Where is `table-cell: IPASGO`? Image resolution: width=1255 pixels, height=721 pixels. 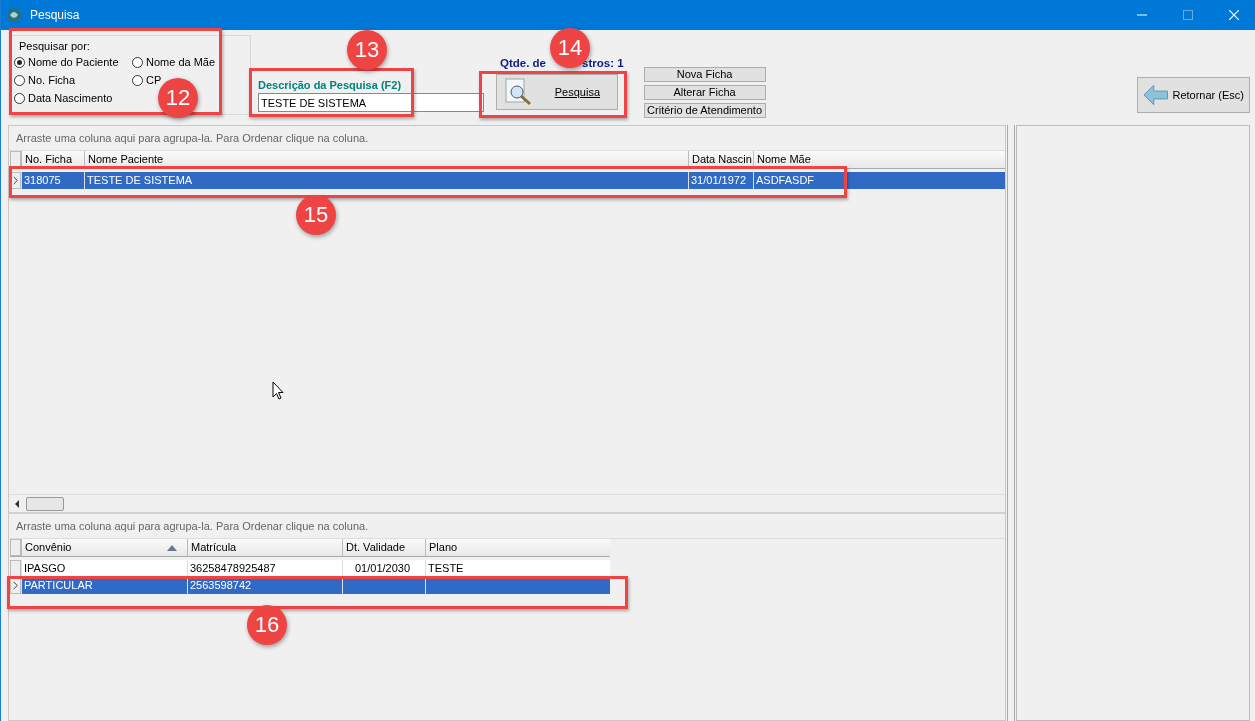 table-cell: IPASGO is located at coordinates (104, 568).